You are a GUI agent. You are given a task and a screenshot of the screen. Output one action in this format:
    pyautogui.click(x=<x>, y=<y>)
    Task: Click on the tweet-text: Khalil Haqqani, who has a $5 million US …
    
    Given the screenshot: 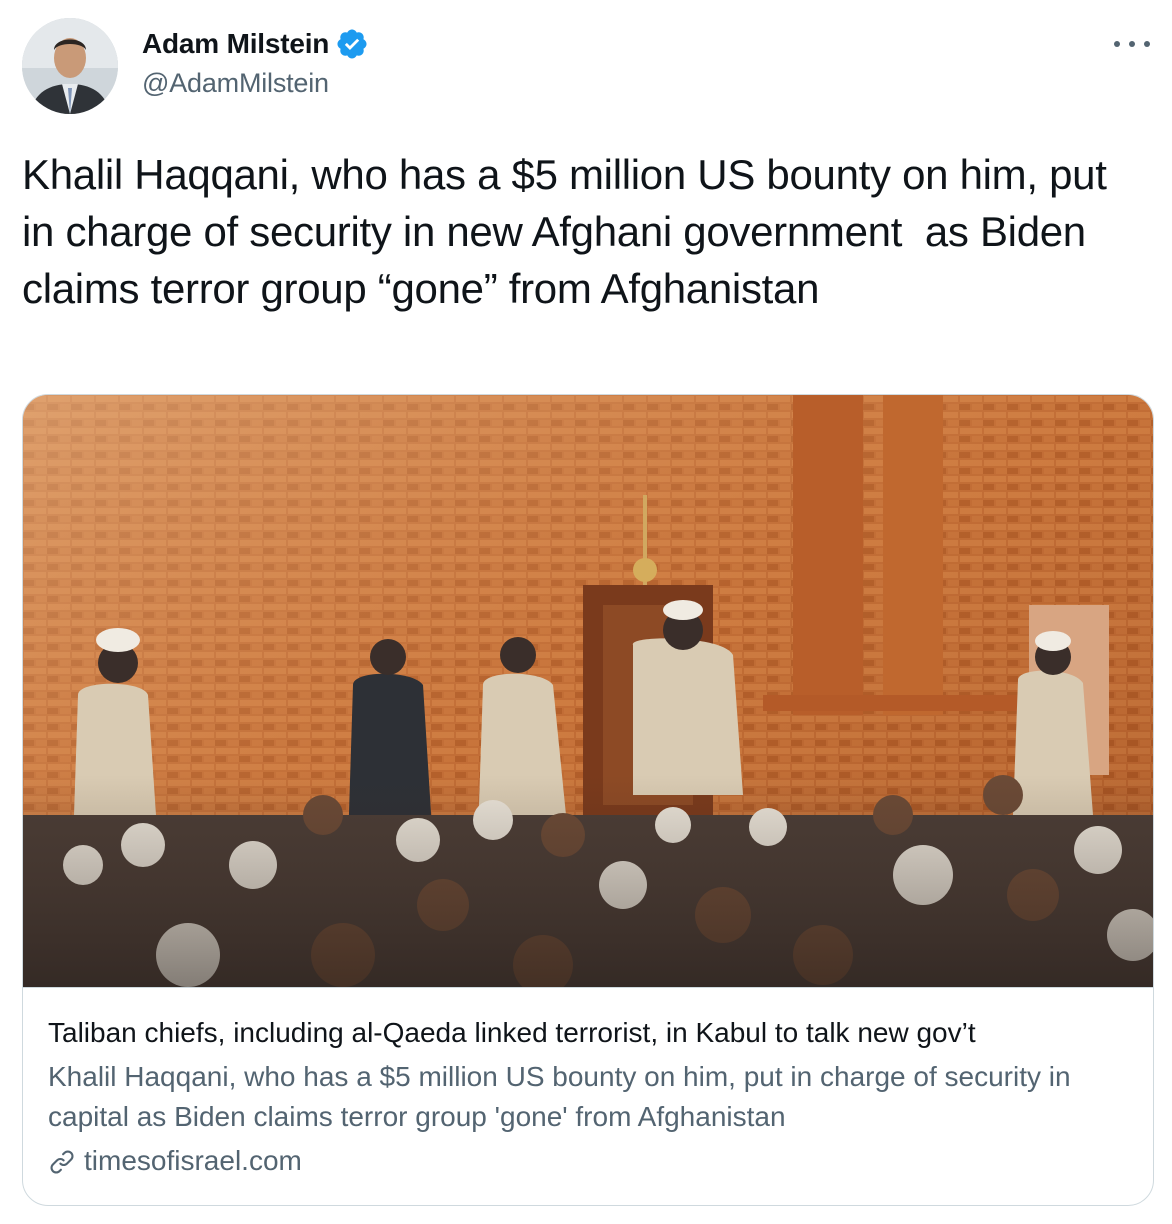 What is the action you would take?
    pyautogui.click(x=570, y=231)
    